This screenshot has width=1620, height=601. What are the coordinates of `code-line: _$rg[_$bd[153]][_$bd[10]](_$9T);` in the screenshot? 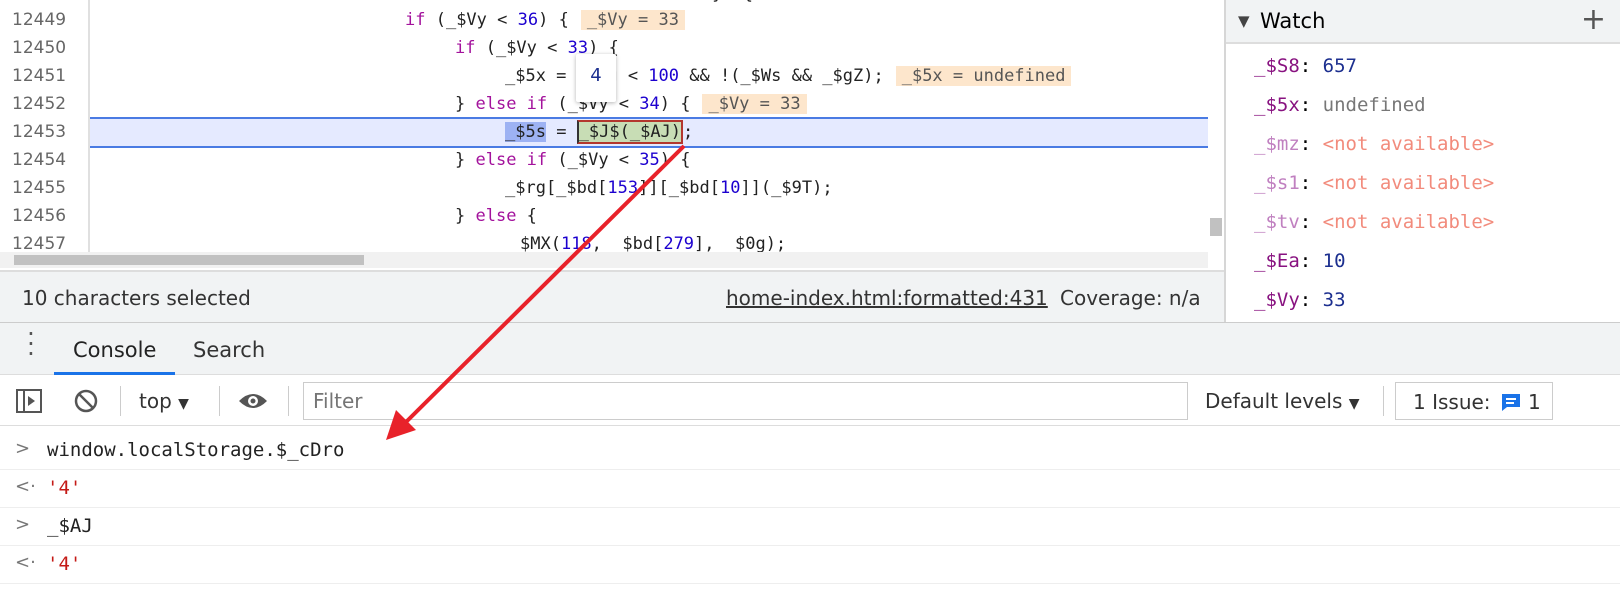 It's located at (669, 188).